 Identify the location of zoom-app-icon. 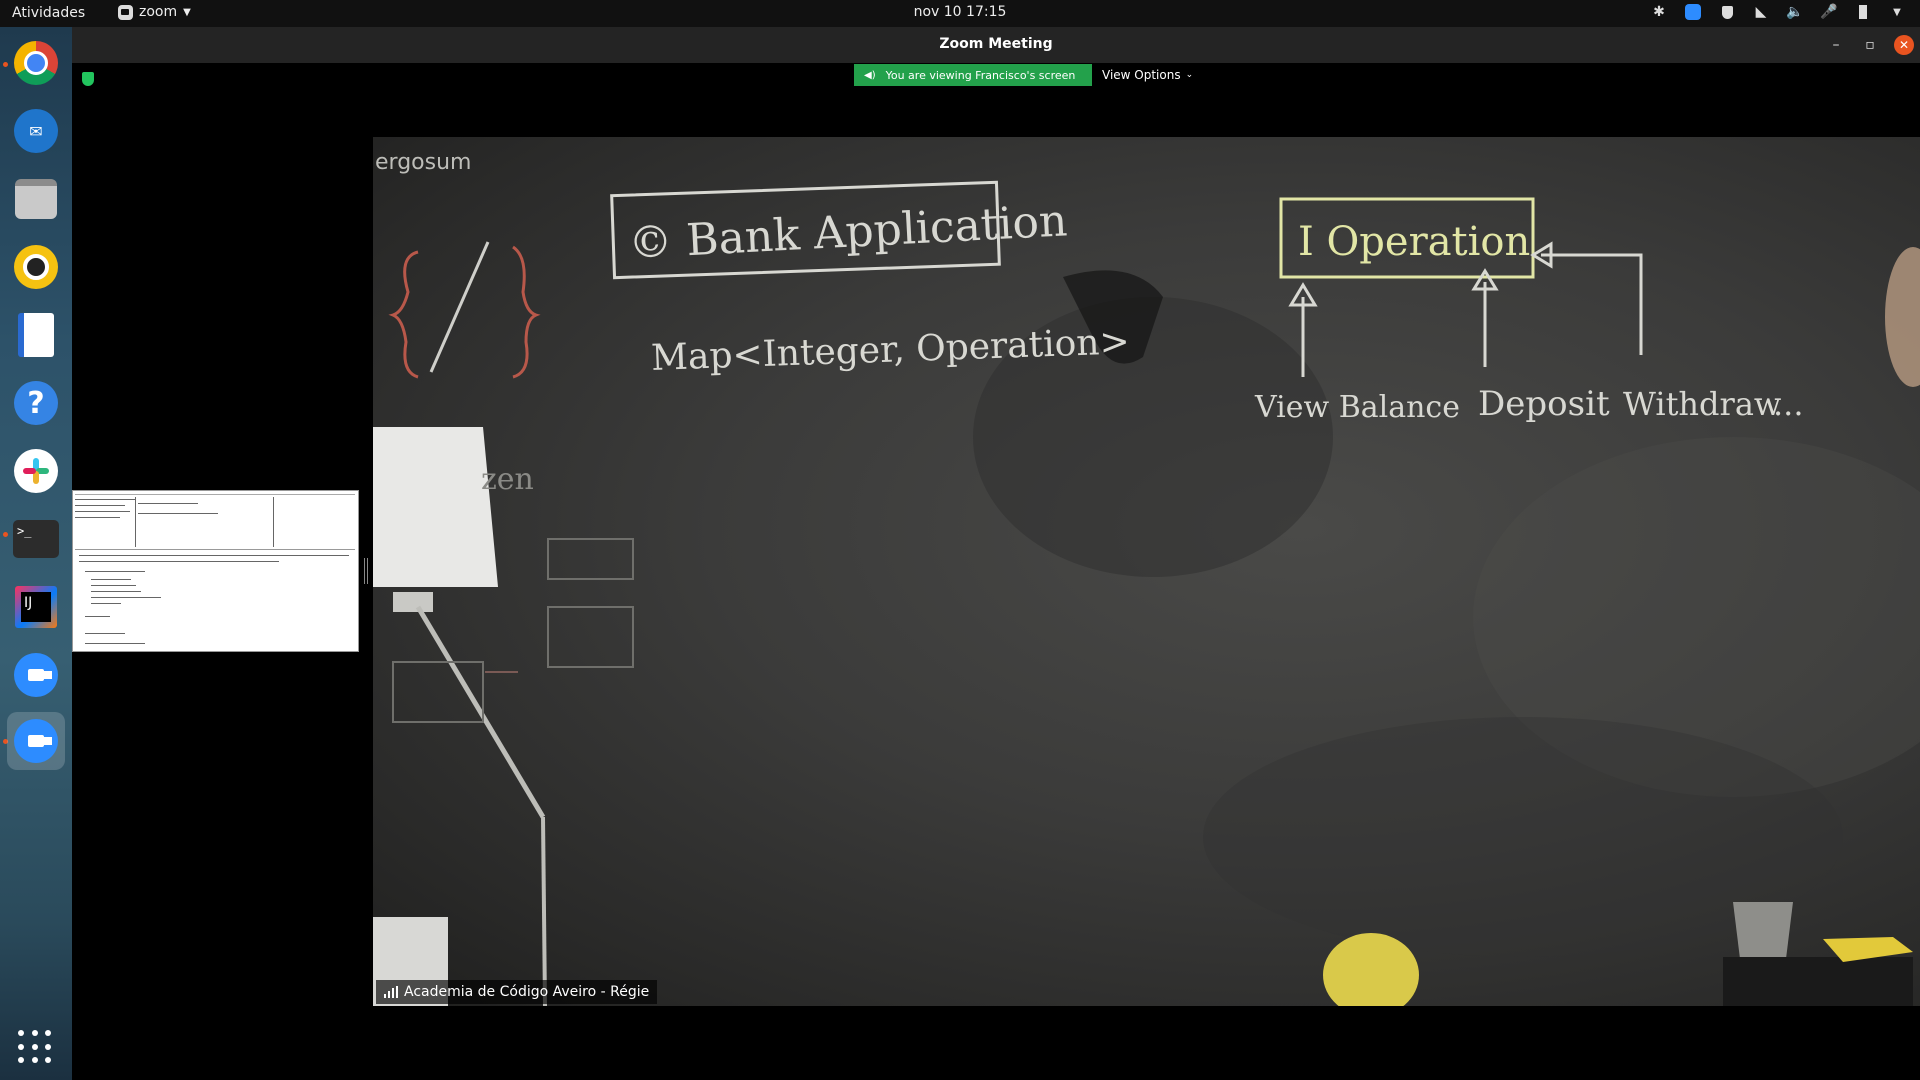
(125, 12).